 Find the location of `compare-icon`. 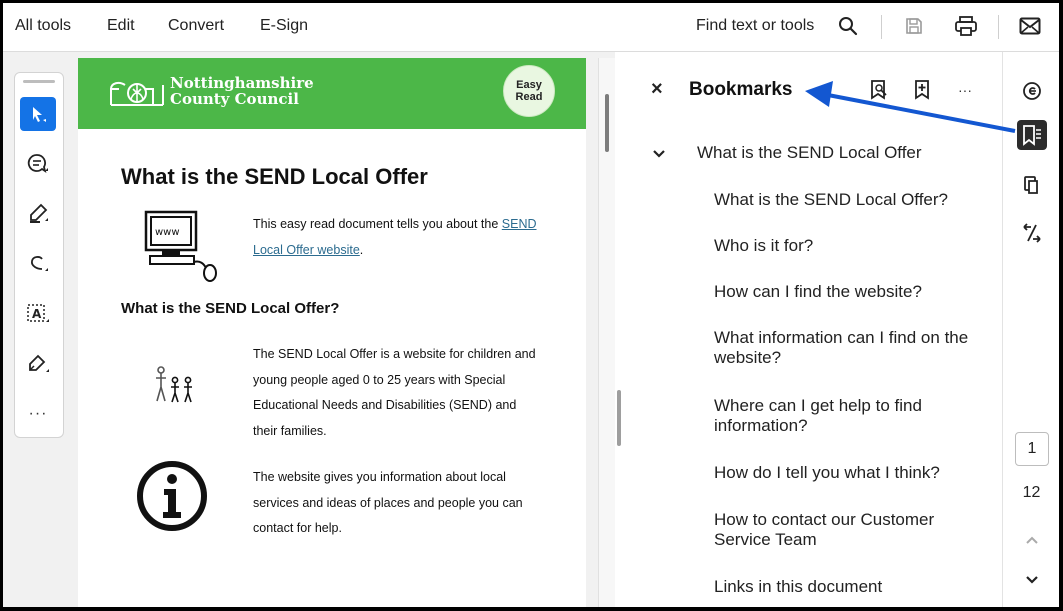

compare-icon is located at coordinates (1032, 233).